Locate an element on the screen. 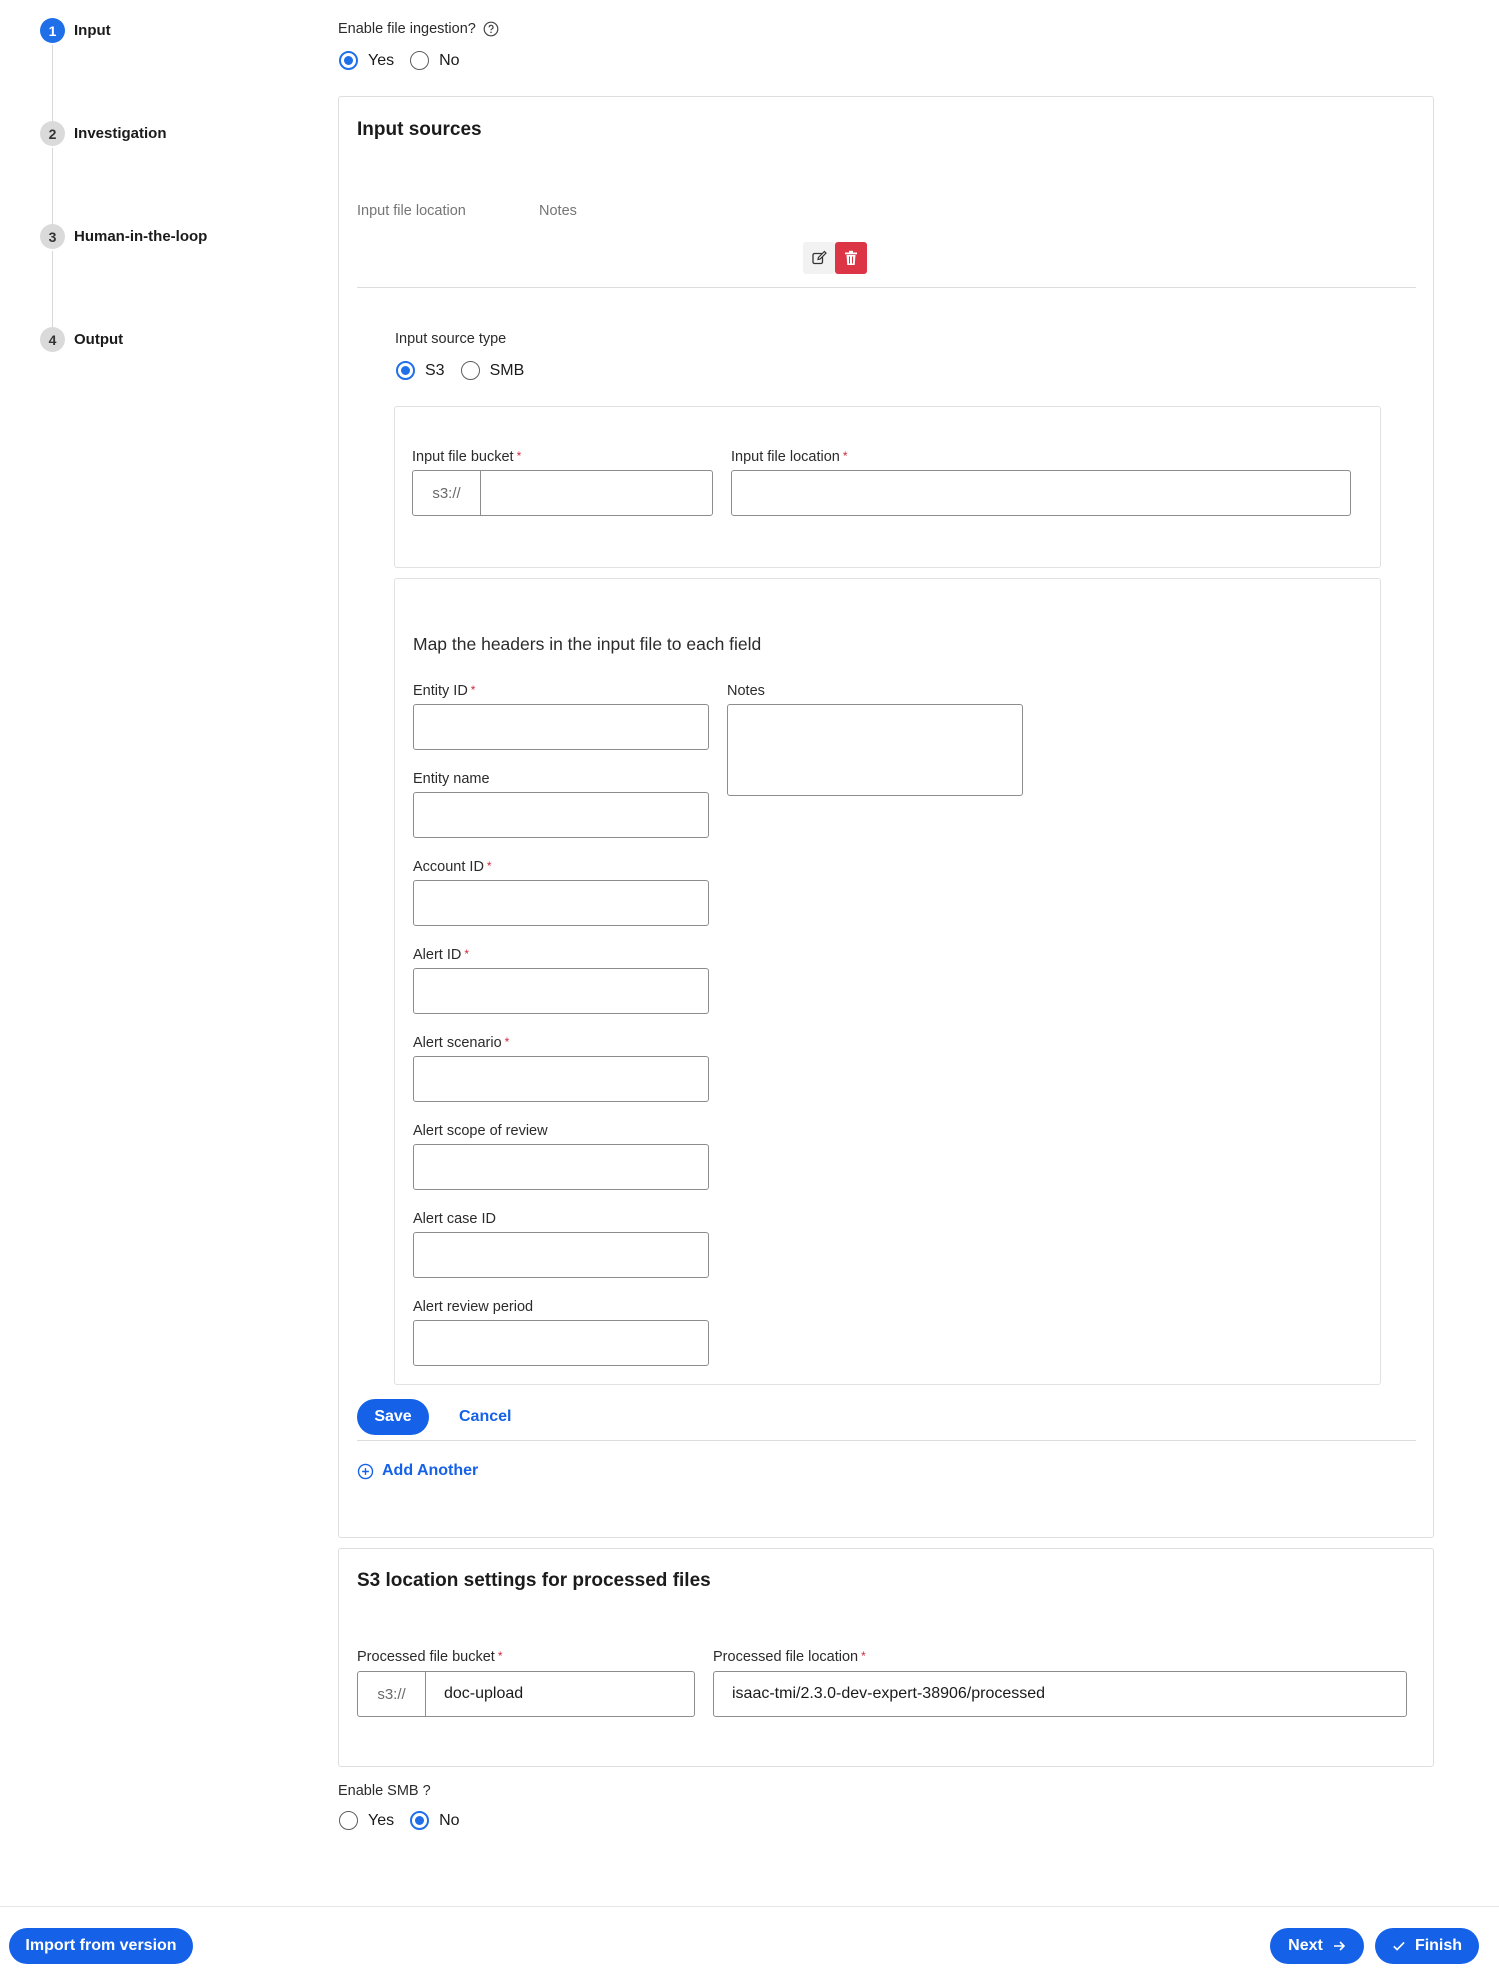  enable-smb-yes-radio is located at coordinates (348, 1820).